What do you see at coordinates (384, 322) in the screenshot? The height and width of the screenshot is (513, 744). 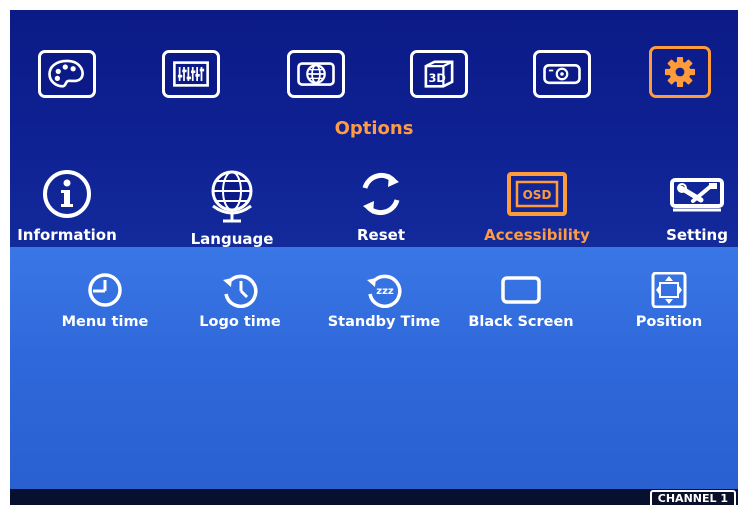 I see `submenu-label-standby-time: Standby Time` at bounding box center [384, 322].